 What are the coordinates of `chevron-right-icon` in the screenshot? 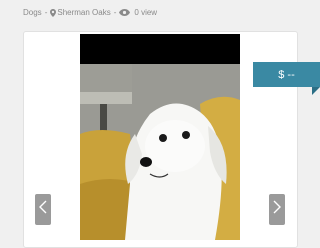 It's located at (277, 209).